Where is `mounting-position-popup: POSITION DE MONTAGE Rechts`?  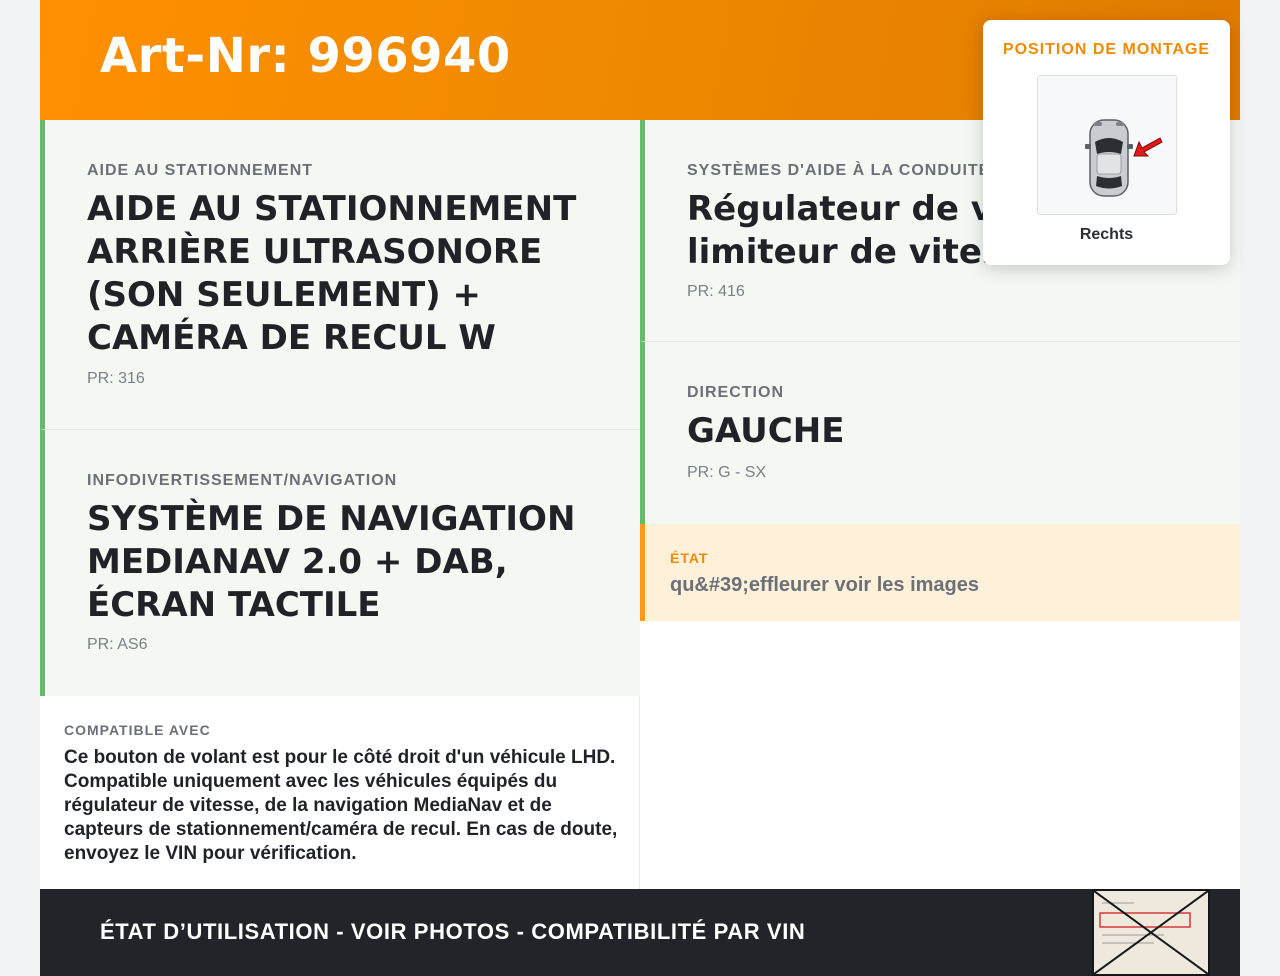 mounting-position-popup: POSITION DE MONTAGE Rechts is located at coordinates (1106, 142).